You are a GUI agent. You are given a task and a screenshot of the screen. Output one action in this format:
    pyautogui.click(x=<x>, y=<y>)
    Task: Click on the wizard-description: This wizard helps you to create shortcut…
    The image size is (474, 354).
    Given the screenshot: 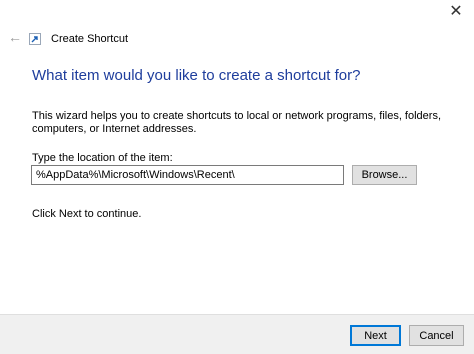 What is the action you would take?
    pyautogui.click(x=237, y=122)
    